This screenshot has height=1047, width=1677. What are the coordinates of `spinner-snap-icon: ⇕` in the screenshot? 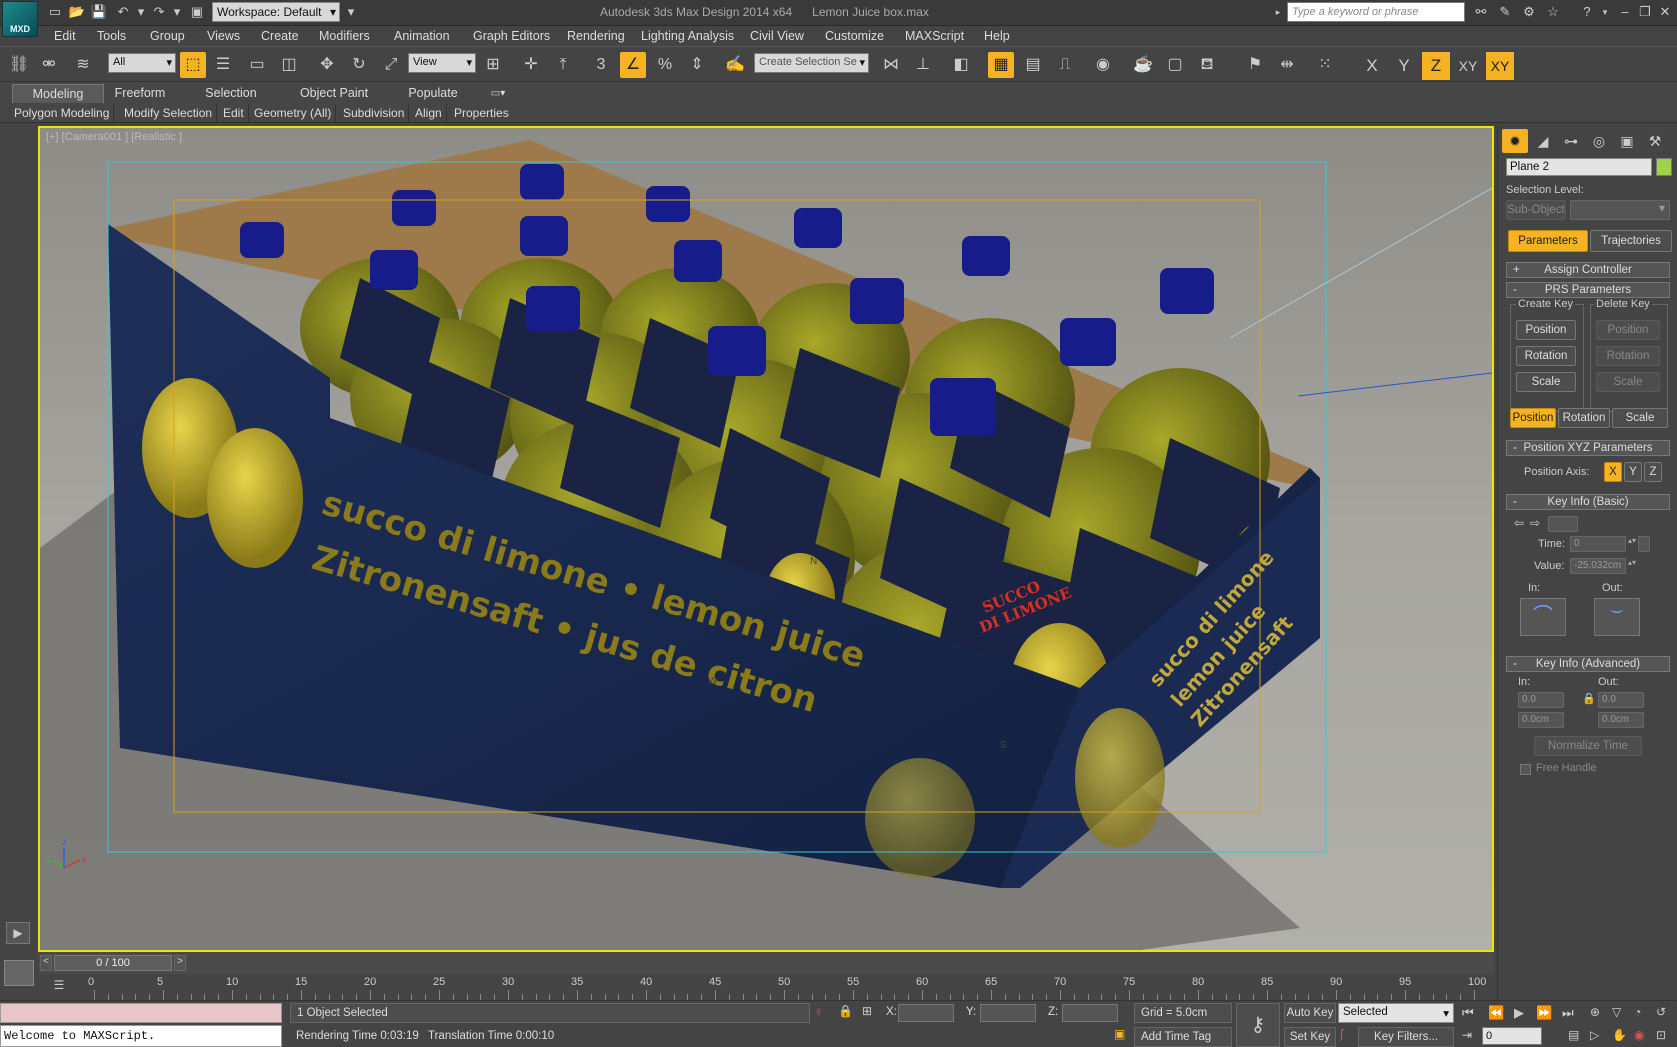 It's located at (697, 65).